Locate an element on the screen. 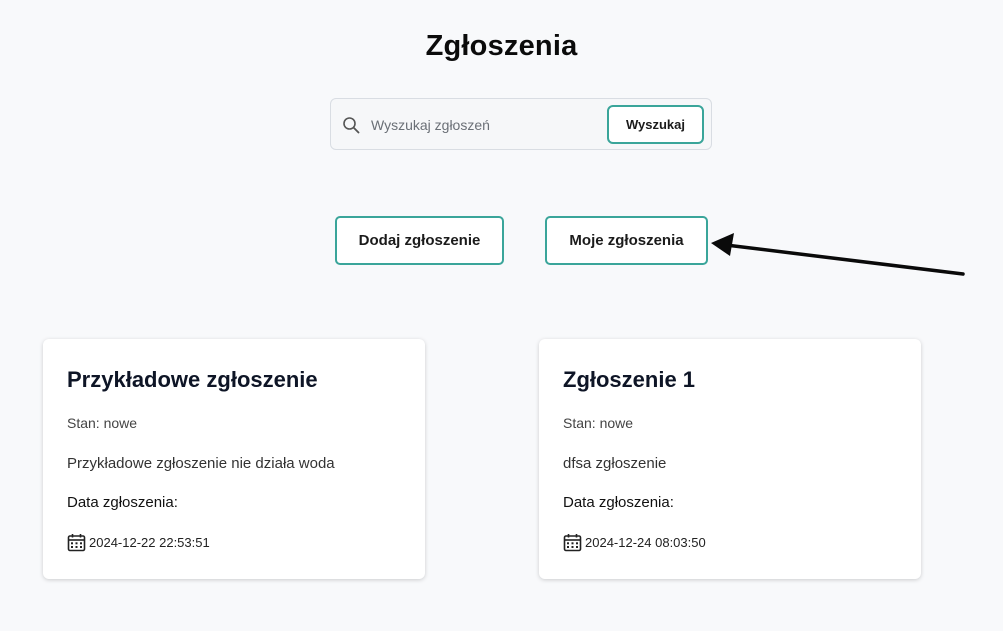 This screenshot has width=1003, height=631. add-report-button: Dodaj zgłoszenie is located at coordinates (419, 240).